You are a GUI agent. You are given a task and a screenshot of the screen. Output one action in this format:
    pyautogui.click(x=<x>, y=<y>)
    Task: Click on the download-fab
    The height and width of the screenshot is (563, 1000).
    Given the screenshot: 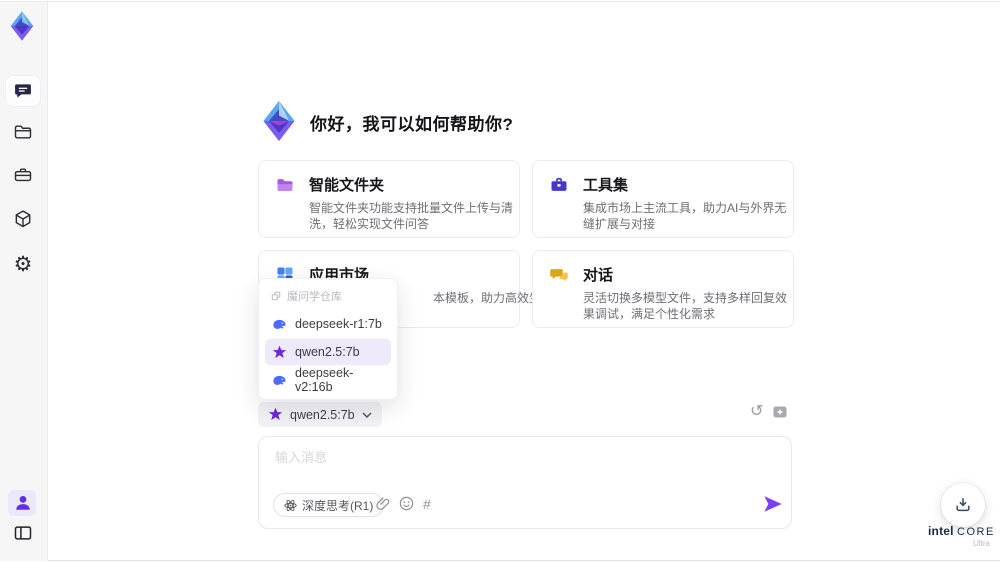 What is the action you would take?
    pyautogui.click(x=963, y=505)
    